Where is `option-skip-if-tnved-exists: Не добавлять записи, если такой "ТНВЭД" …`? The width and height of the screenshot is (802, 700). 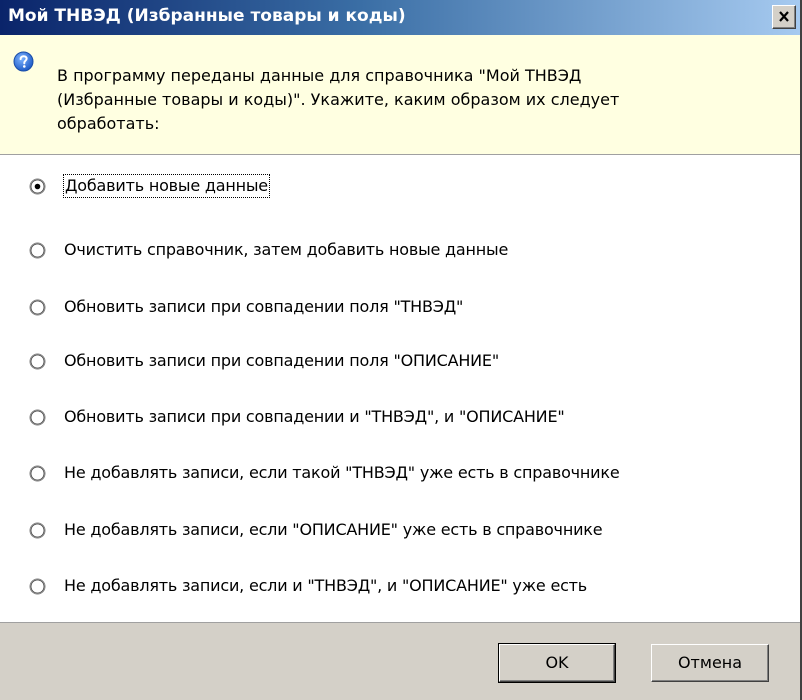
option-skip-if-tnved-exists: Не добавлять записи, если такой "ТНВЭД" … is located at coordinates (407, 474).